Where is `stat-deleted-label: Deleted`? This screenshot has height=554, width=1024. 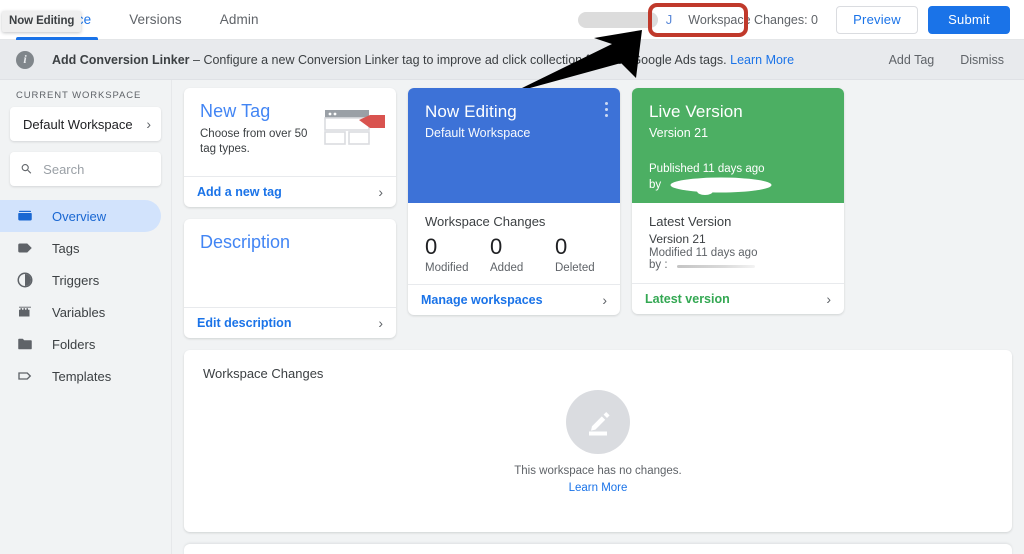 stat-deleted-label: Deleted is located at coordinates (575, 268).